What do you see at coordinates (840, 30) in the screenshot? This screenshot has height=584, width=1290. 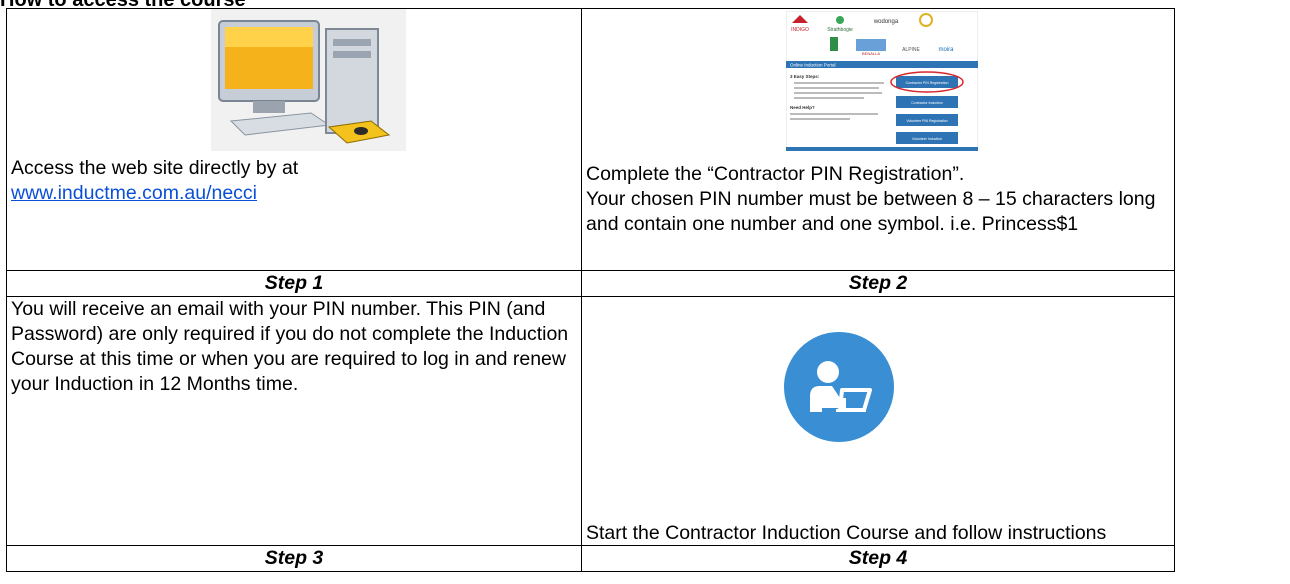 I see `portal-logo-2: Strathbogie` at bounding box center [840, 30].